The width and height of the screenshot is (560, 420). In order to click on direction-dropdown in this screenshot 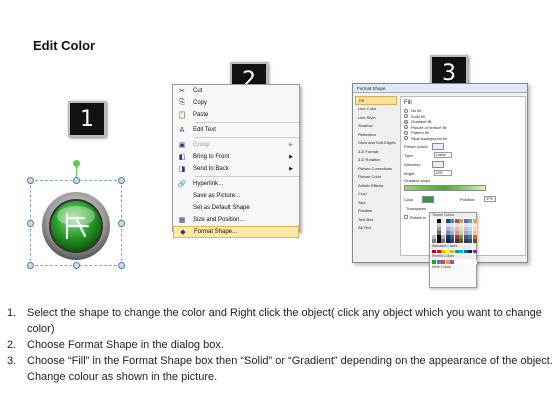, I will do `click(438, 164)`.